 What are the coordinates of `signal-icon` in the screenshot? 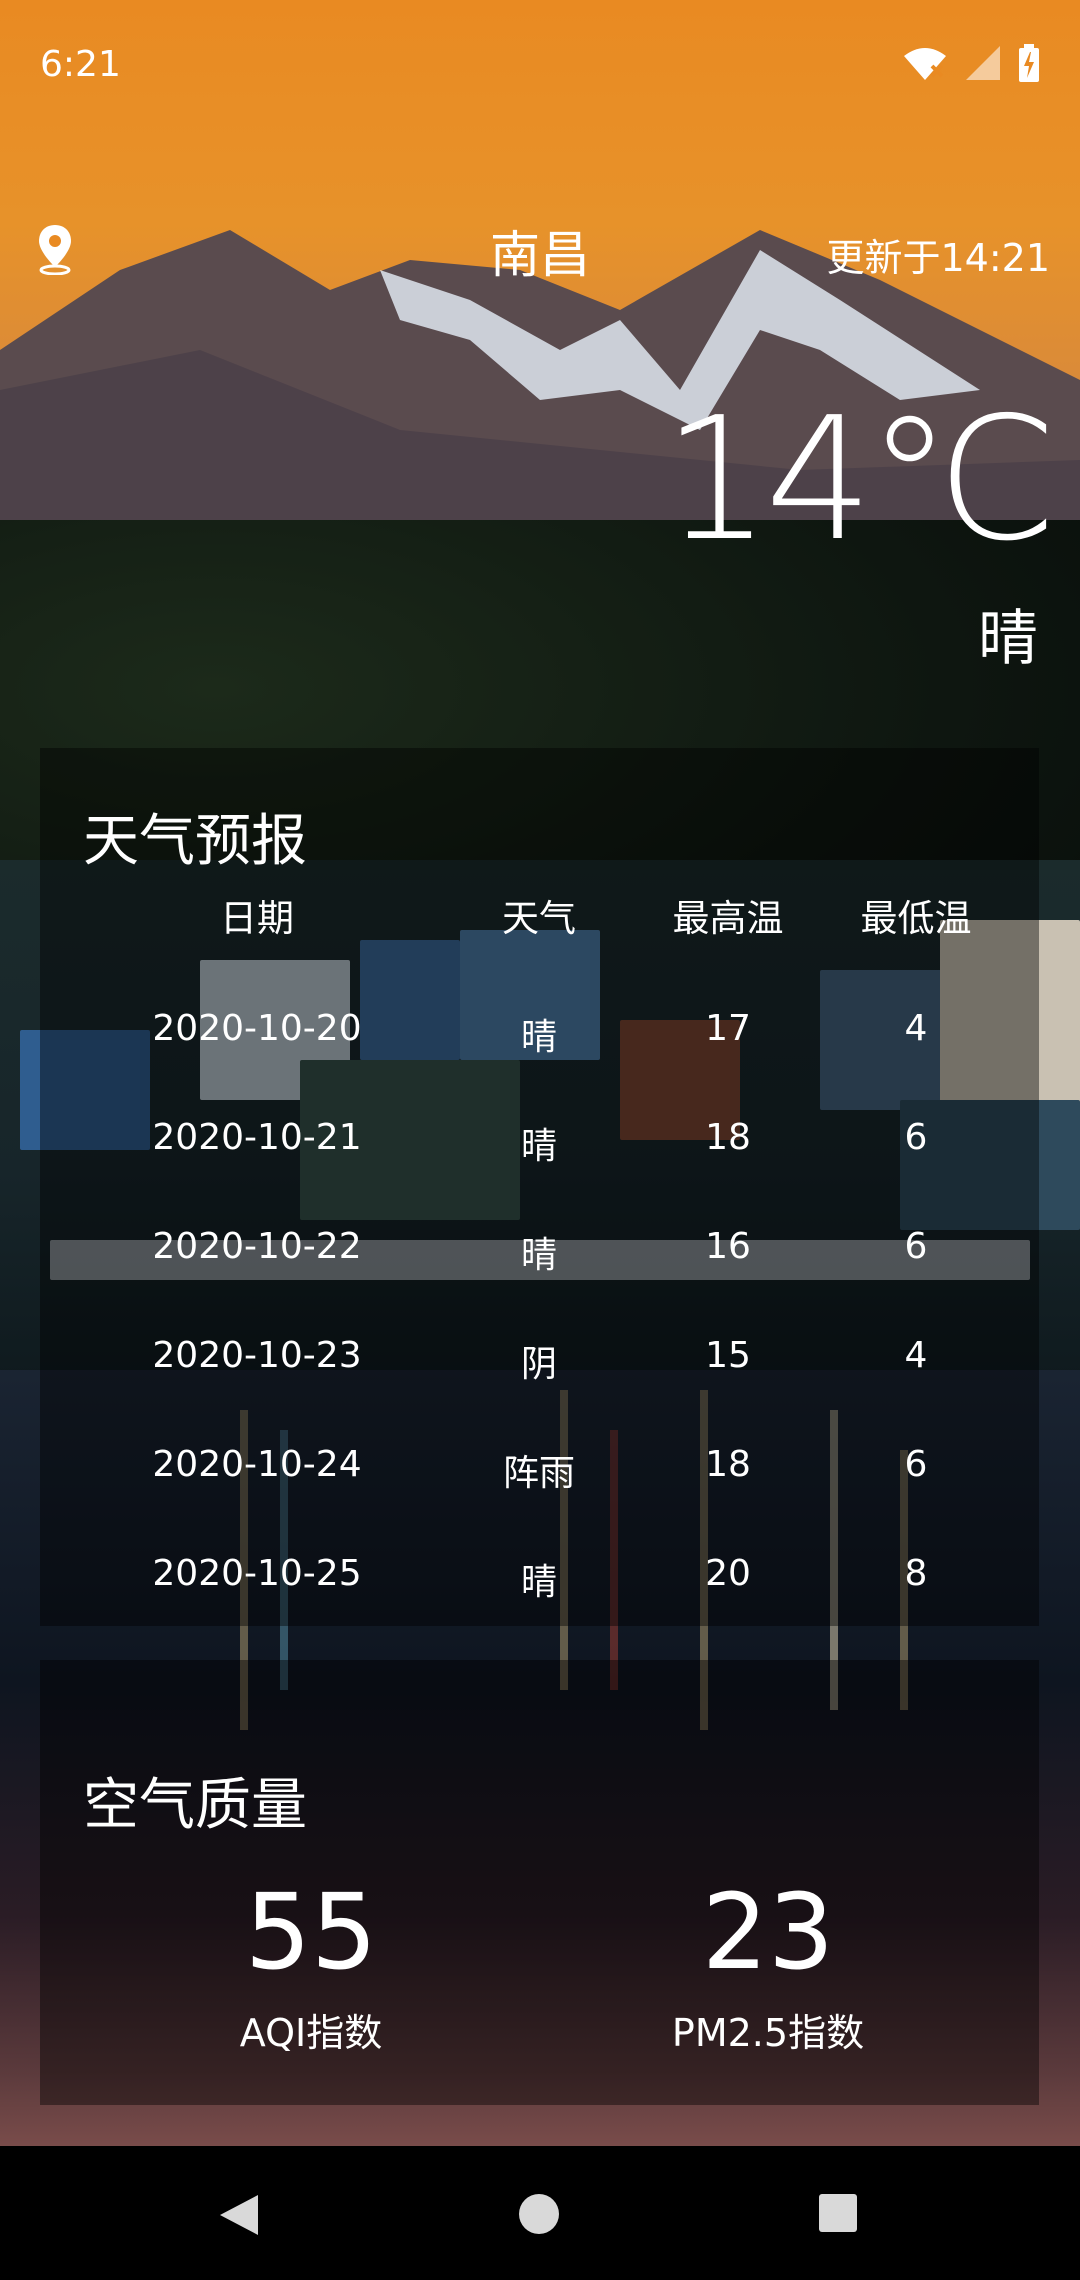 It's located at (983, 63).